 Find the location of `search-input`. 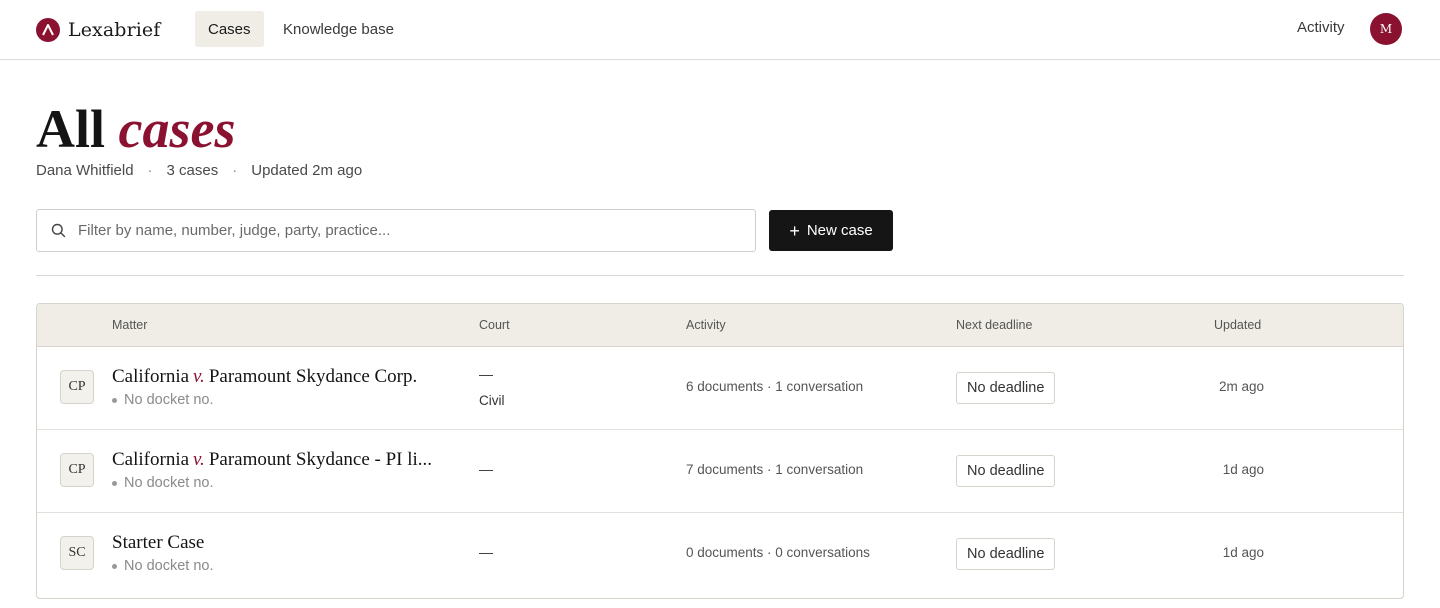

search-input is located at coordinates (408, 230).